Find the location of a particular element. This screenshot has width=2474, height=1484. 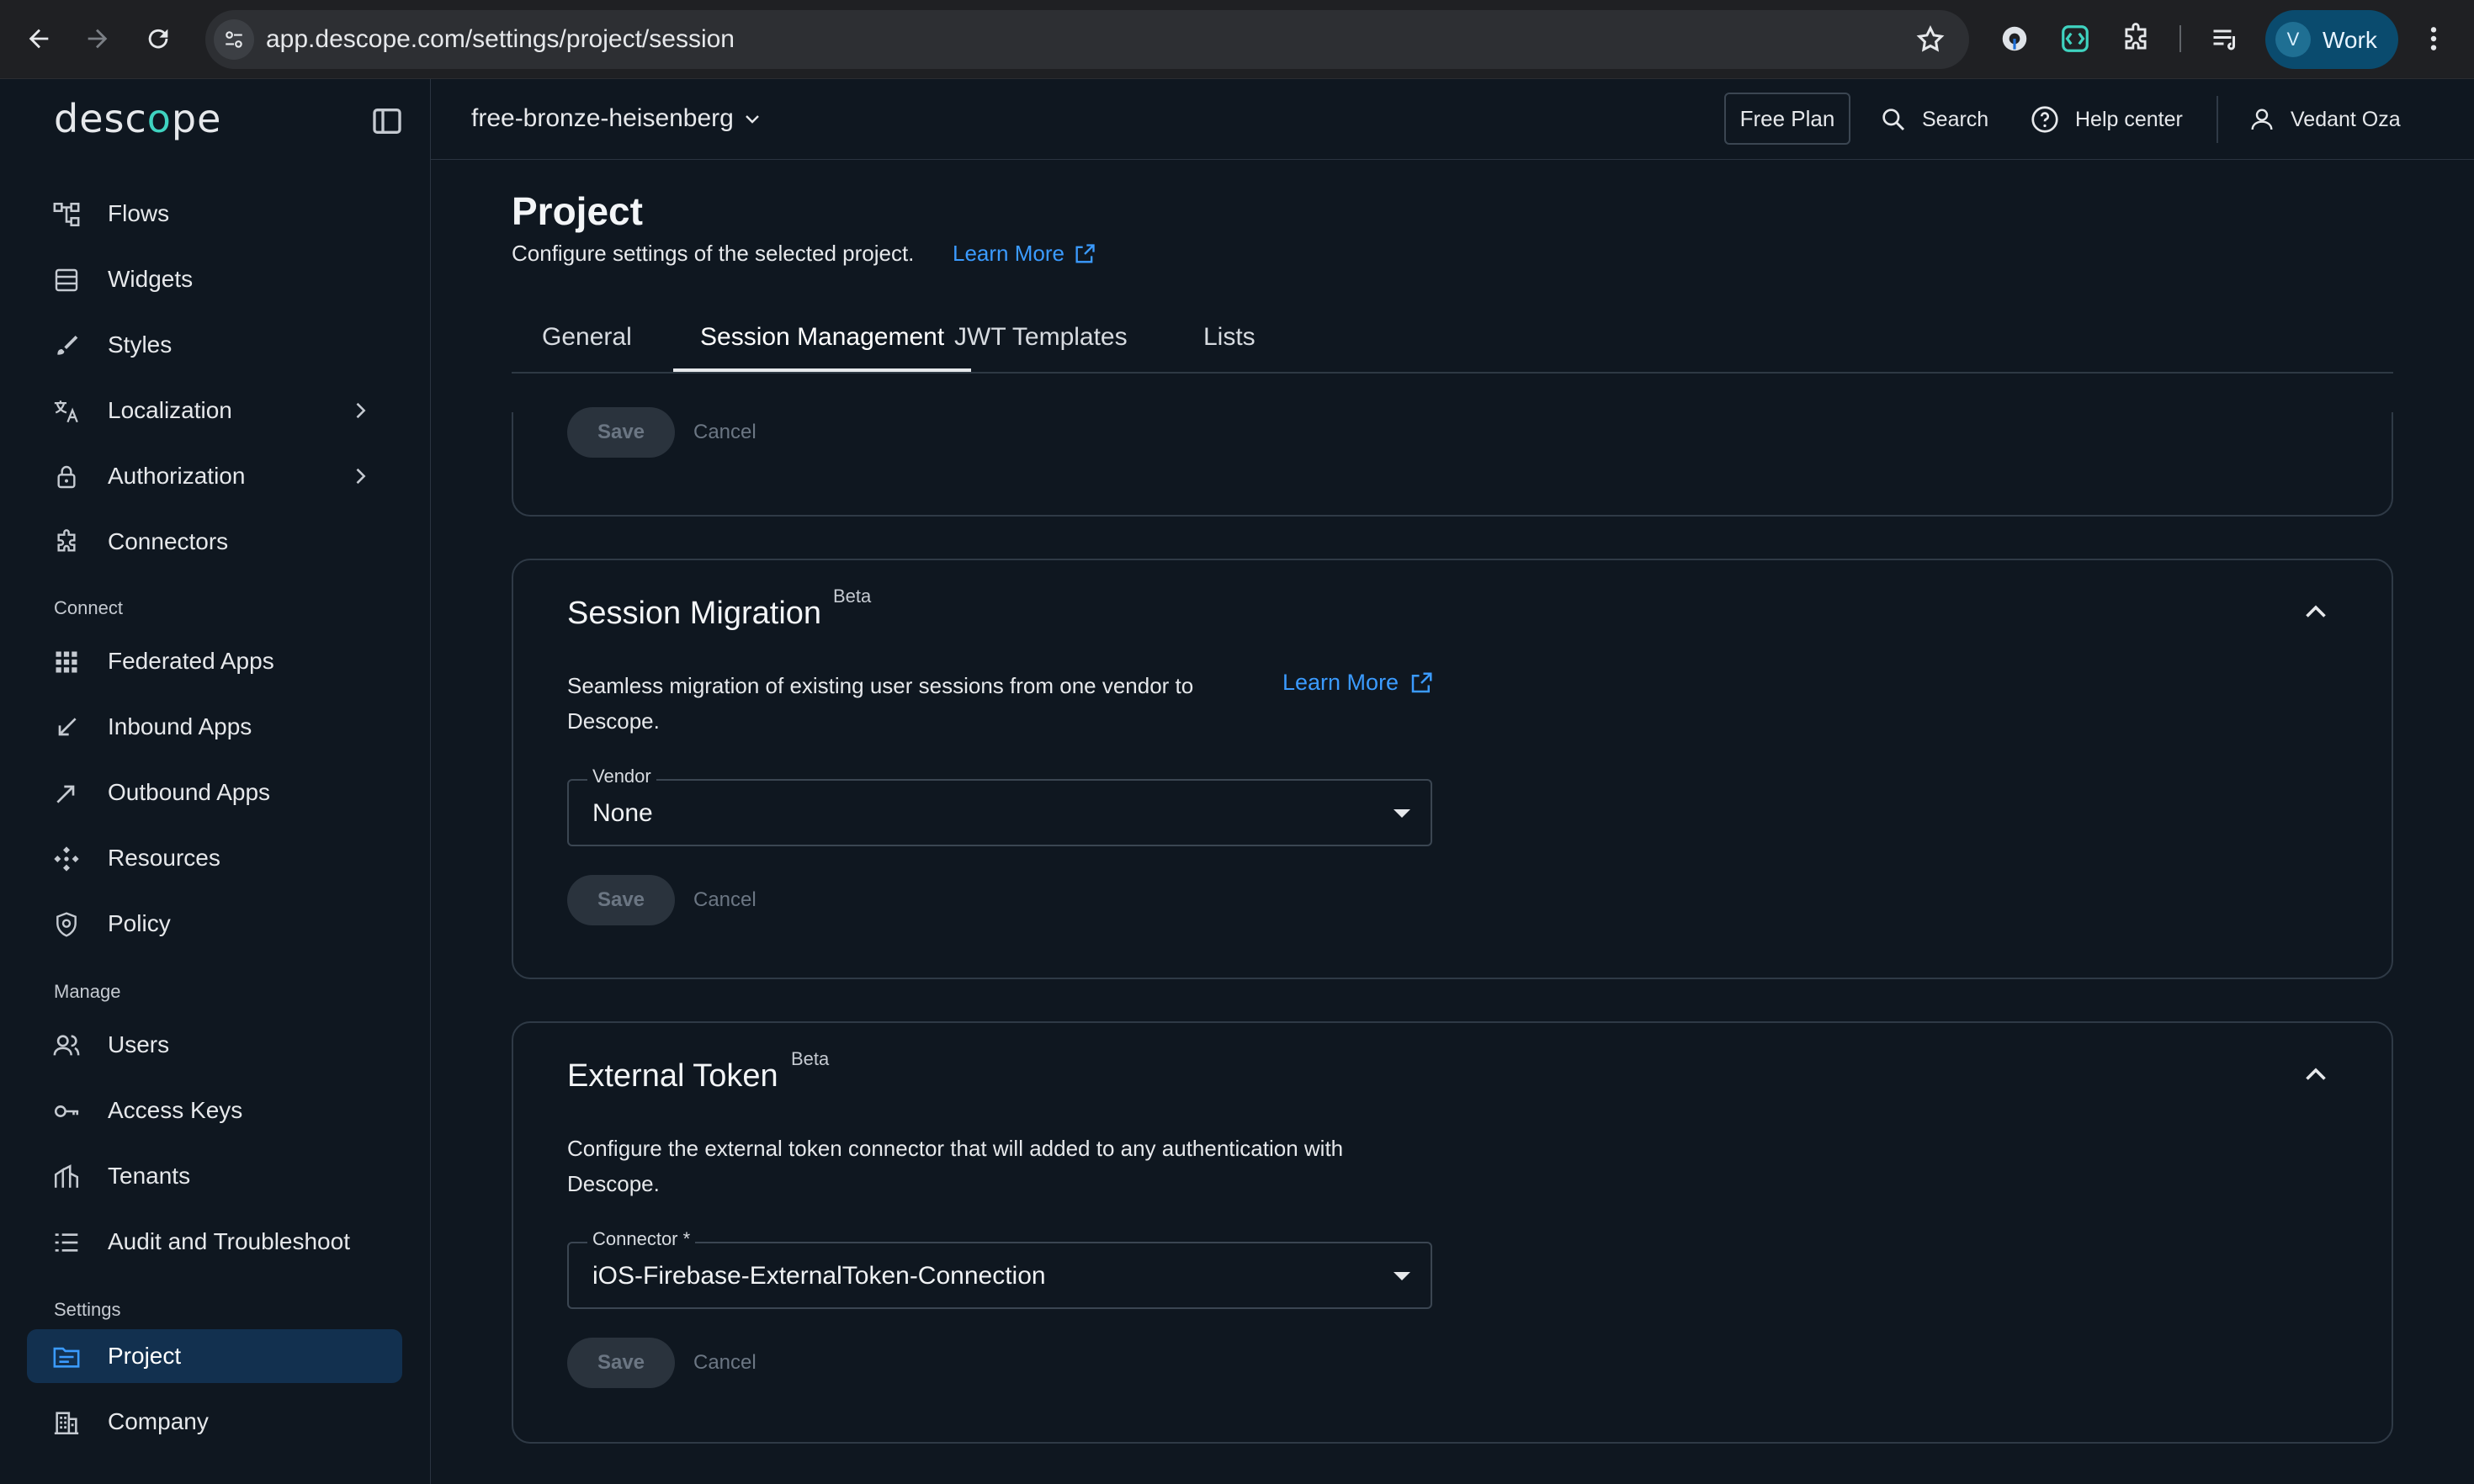

site-info-icon is located at coordinates (234, 39).